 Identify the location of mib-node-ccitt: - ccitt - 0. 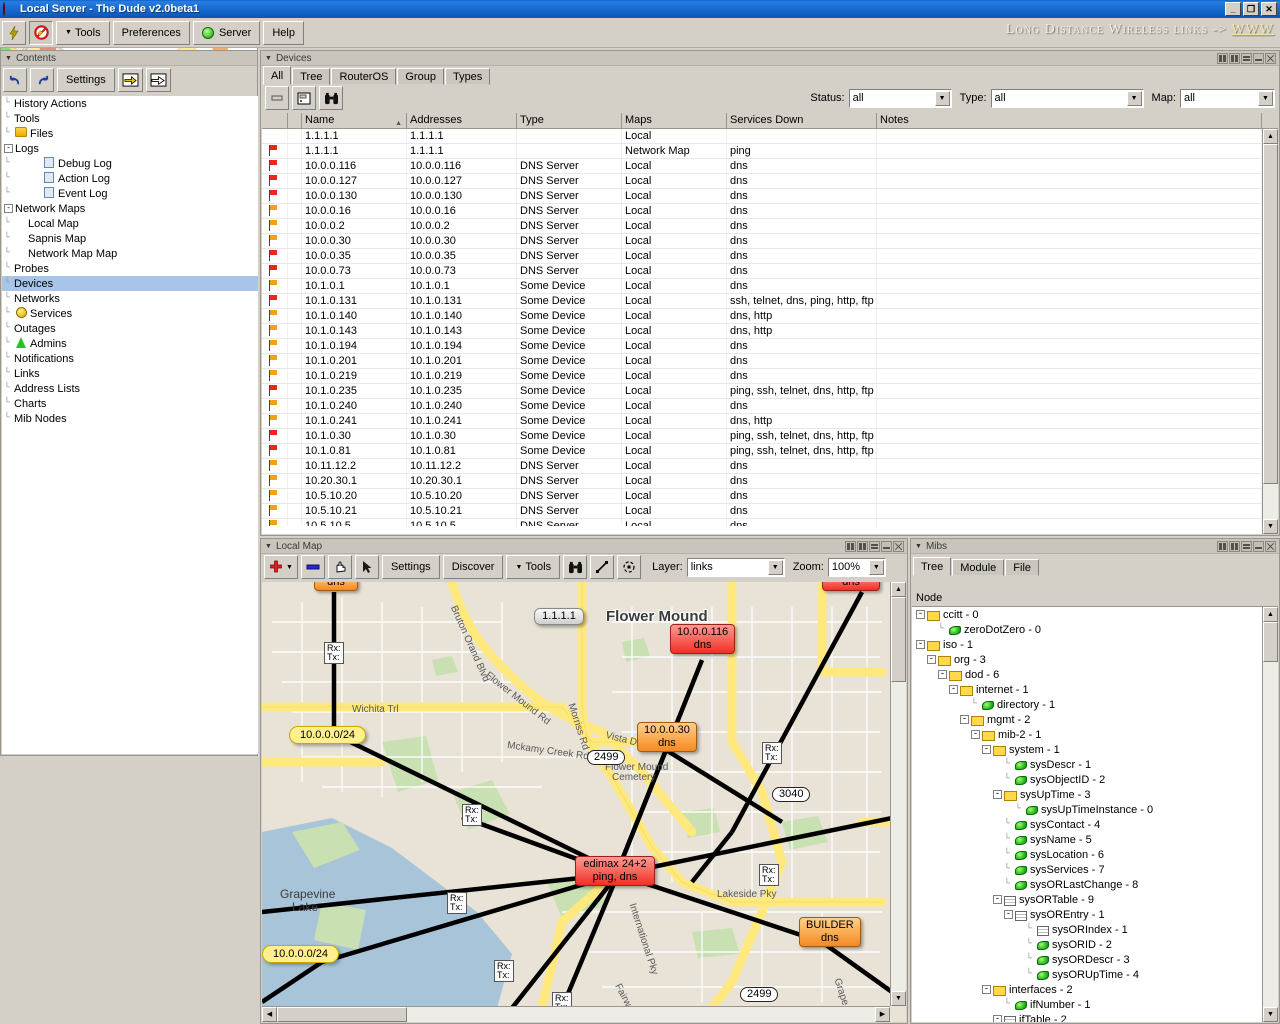
(1087, 614).